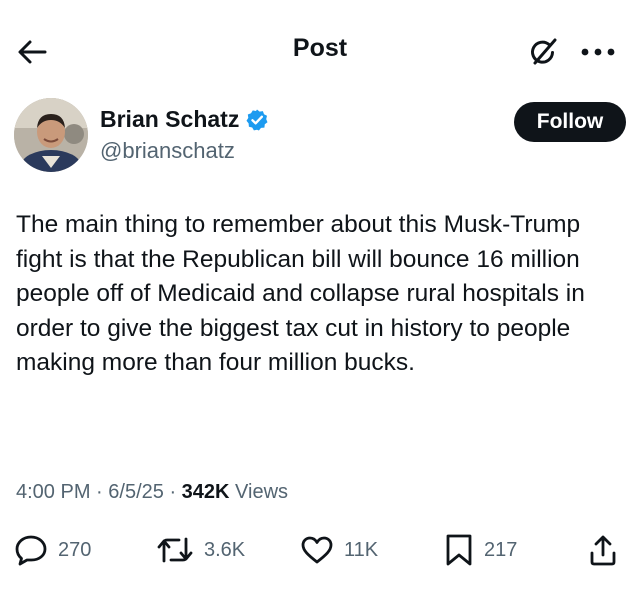 This screenshot has height=600, width=640. Describe the element at coordinates (320, 138) in the screenshot. I see `author-block: Brian Schatz @brianschatz Follow` at that location.